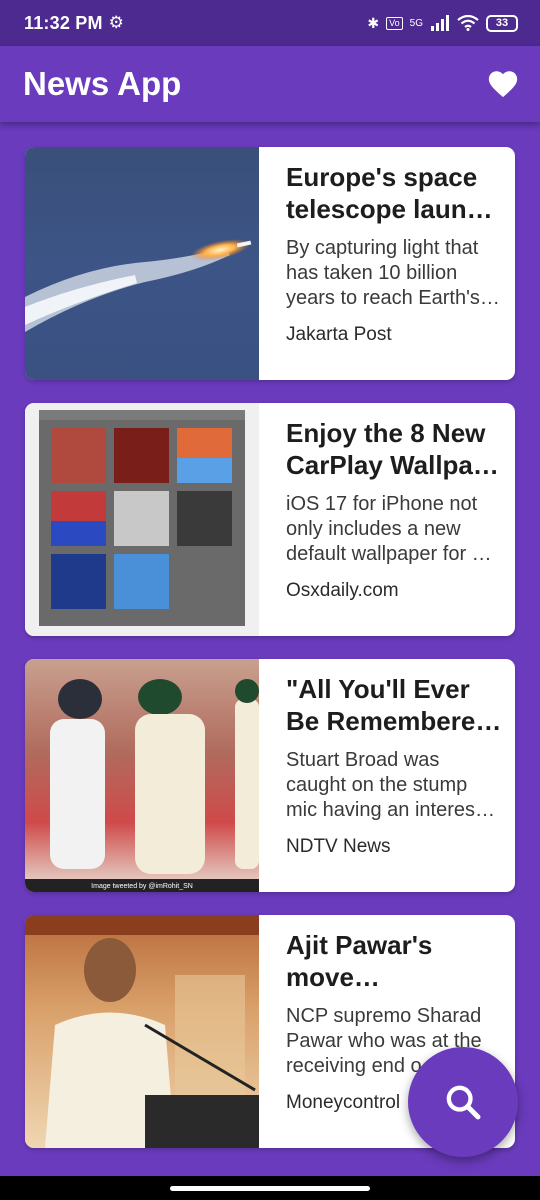 The image size is (540, 1200). What do you see at coordinates (142, 886) in the screenshot?
I see `image-caption: Image tweeted by @imRohit_SN` at bounding box center [142, 886].